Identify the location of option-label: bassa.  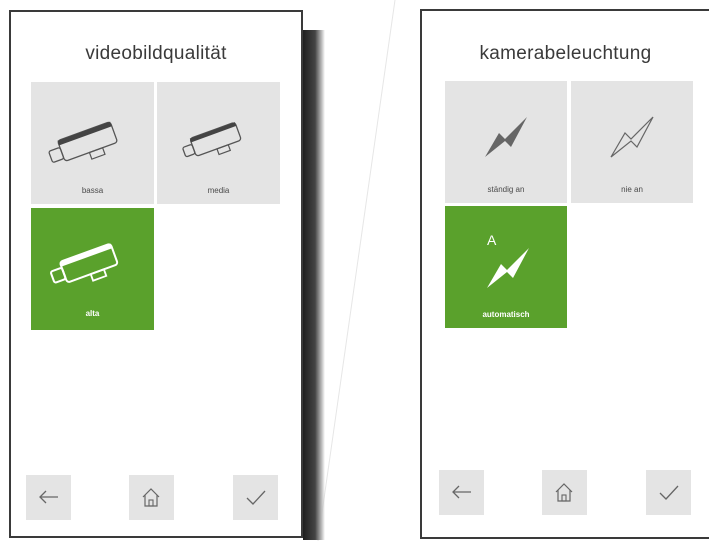
(92, 190).